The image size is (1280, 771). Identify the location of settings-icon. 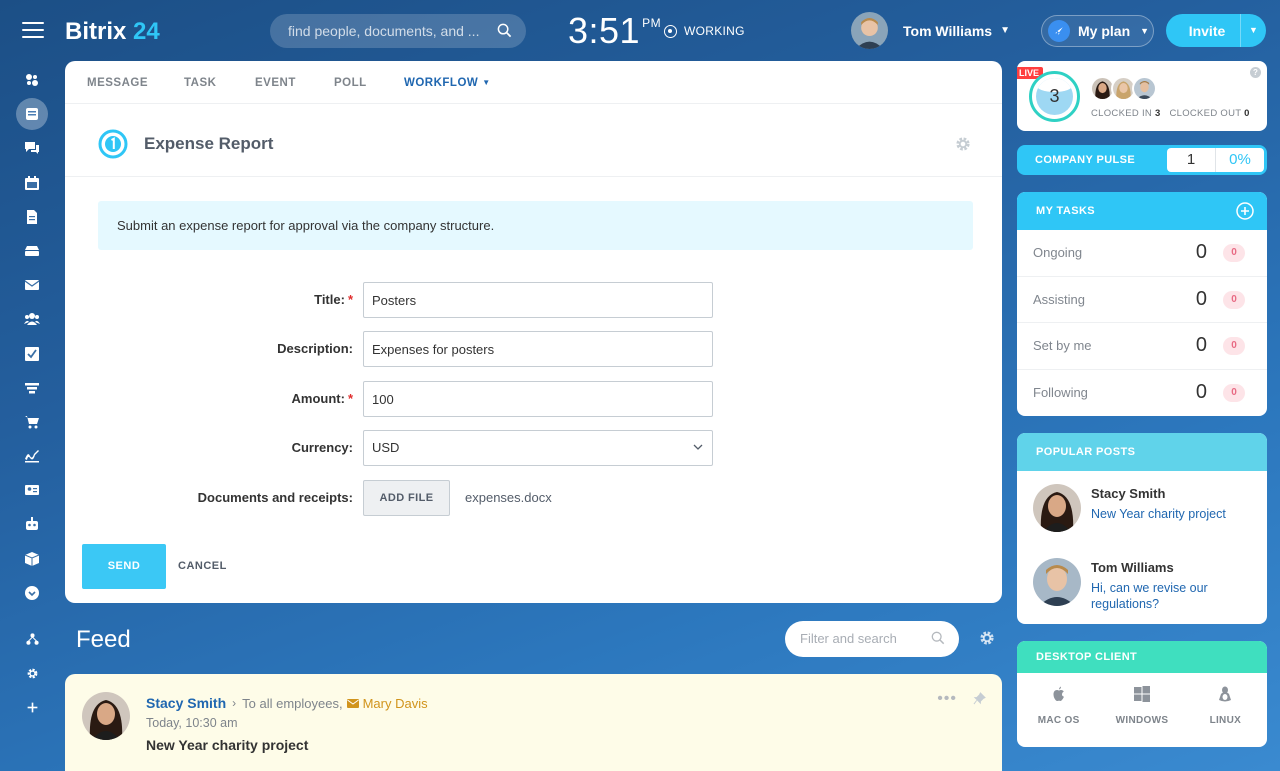
(32, 673).